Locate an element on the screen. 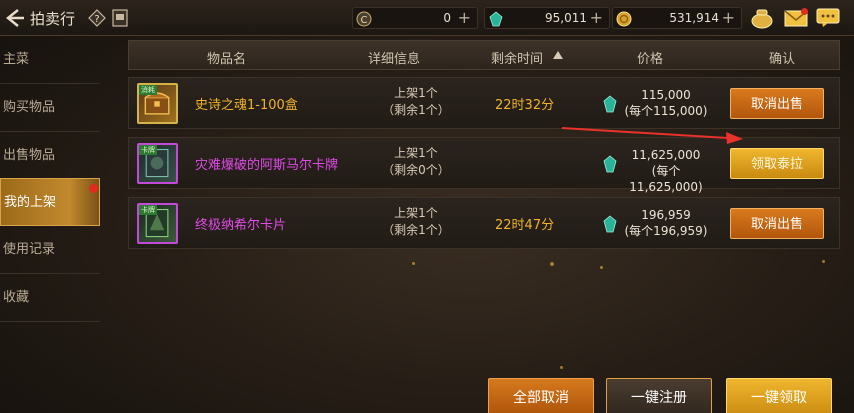  table-header: 物品名 详细信息 剩余时间 价格 确认 is located at coordinates (484, 55).